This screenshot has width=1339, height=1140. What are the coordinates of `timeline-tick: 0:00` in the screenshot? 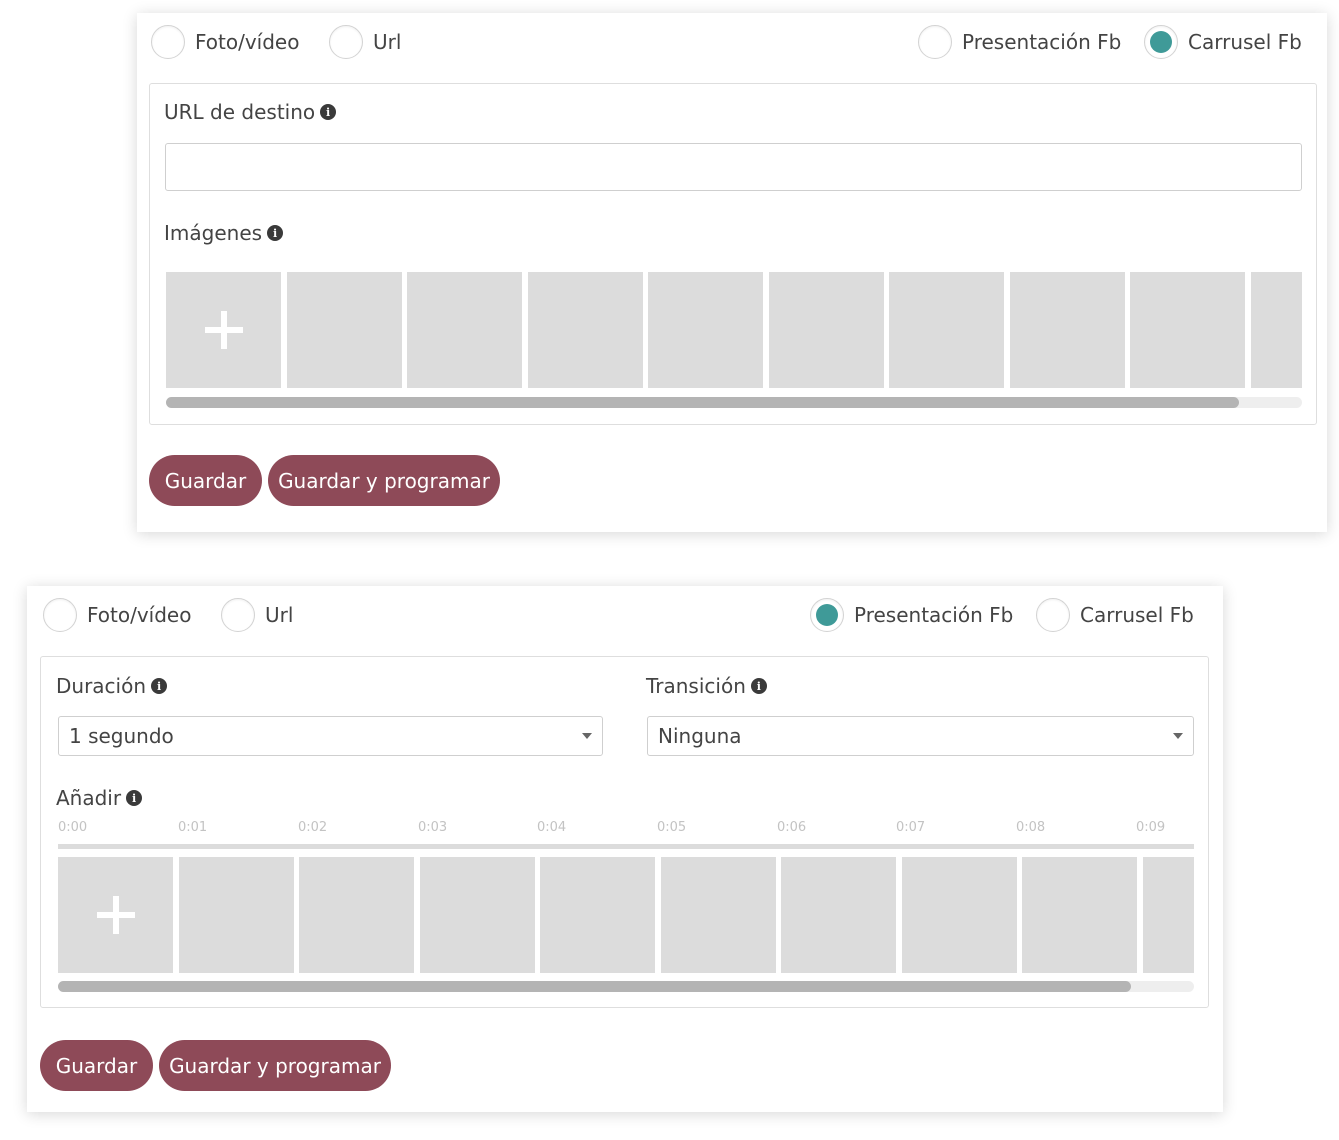 It's located at (73, 827).